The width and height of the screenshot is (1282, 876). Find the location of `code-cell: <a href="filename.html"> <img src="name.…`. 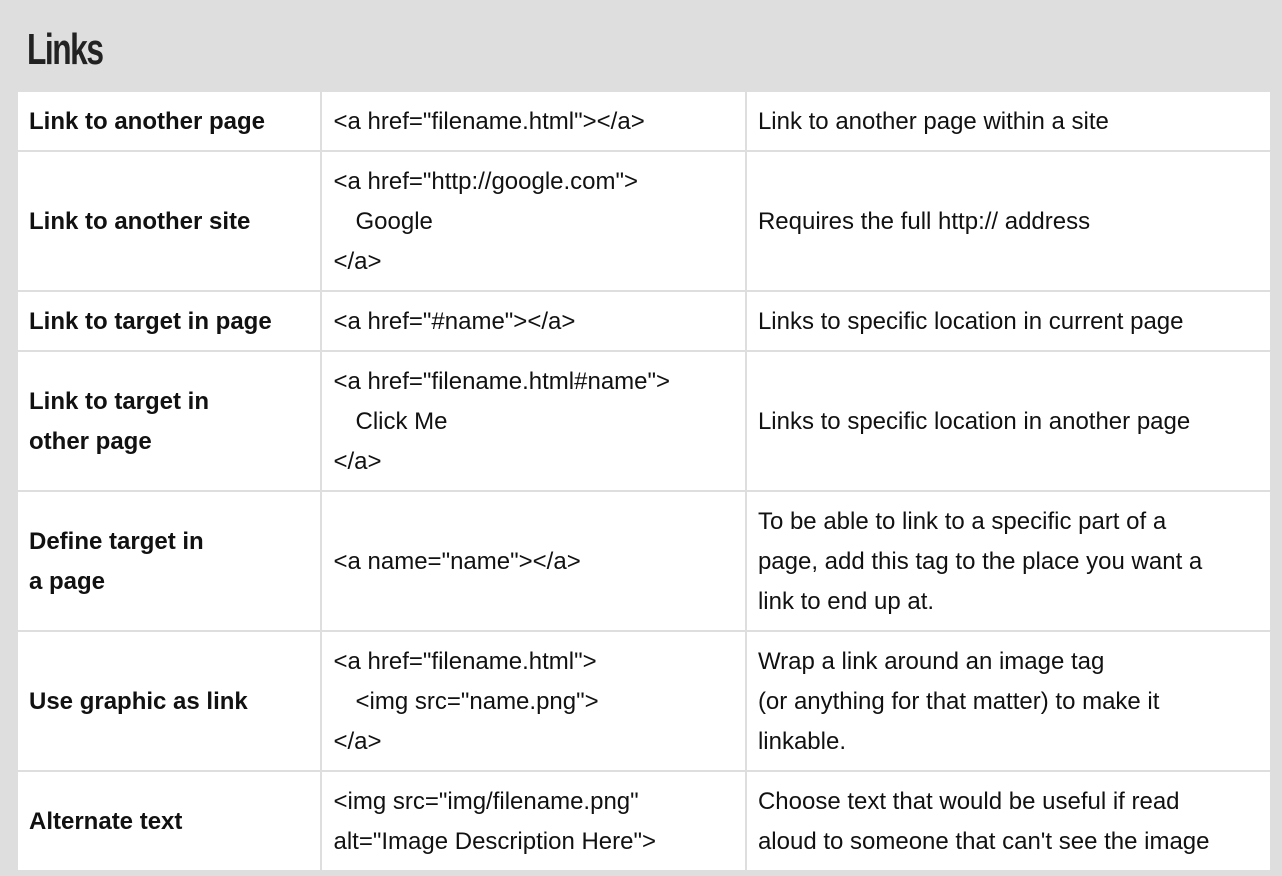

code-cell: <a href="filename.html"> <img src="name.… is located at coordinates (533, 701).